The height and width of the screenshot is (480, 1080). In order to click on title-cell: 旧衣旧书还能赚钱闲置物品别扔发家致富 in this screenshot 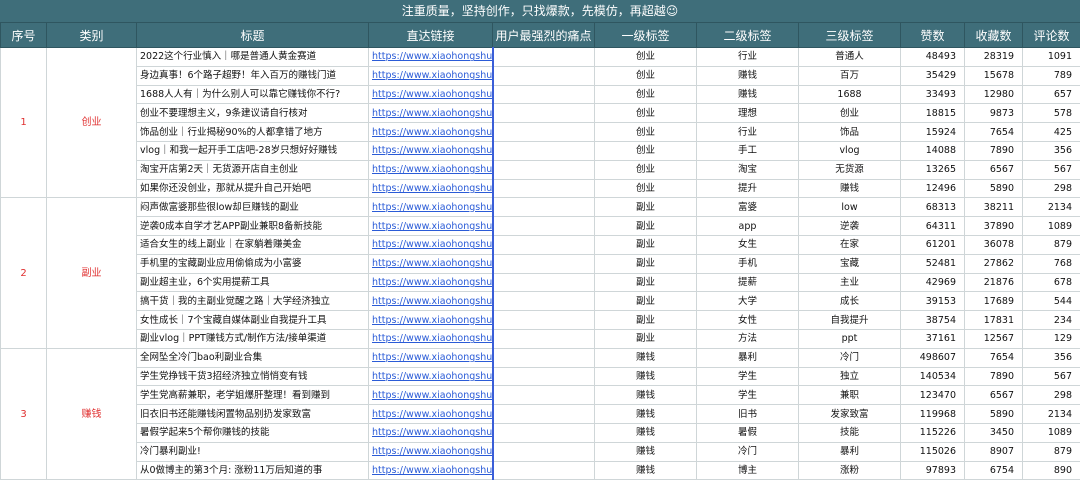, I will do `click(253, 414)`.